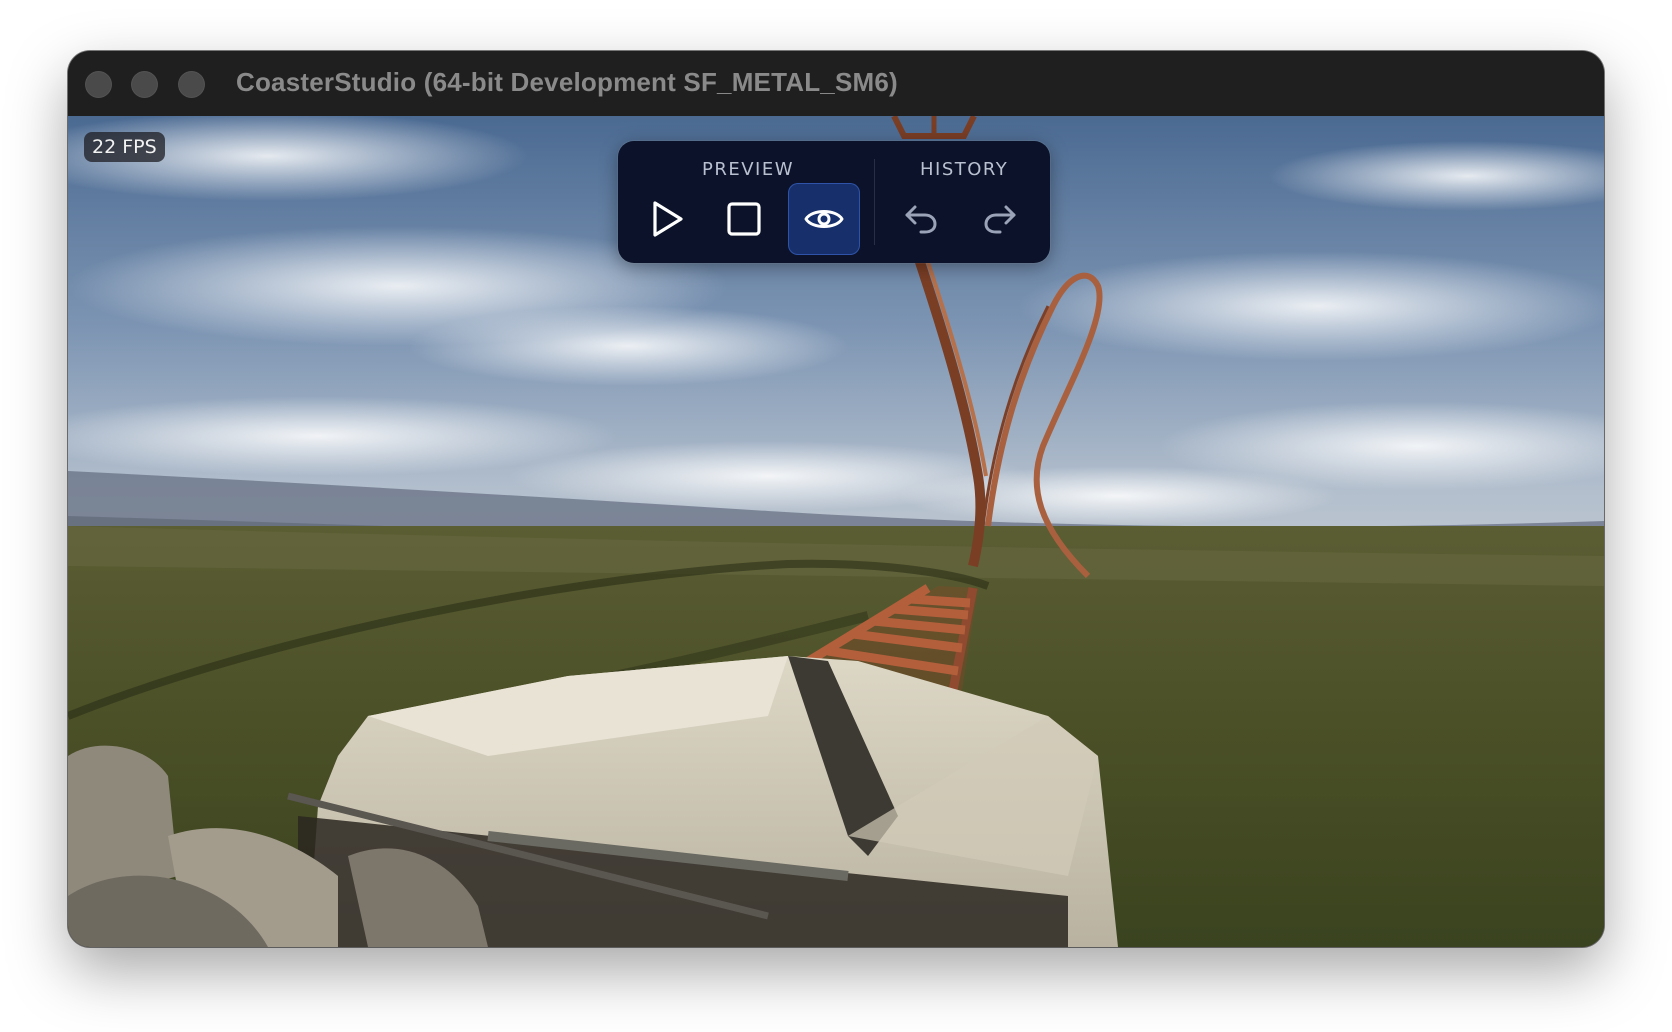 This screenshot has width=1672, height=1032. Describe the element at coordinates (124, 147) in the screenshot. I see `fps-counter: 22 FPS` at that location.